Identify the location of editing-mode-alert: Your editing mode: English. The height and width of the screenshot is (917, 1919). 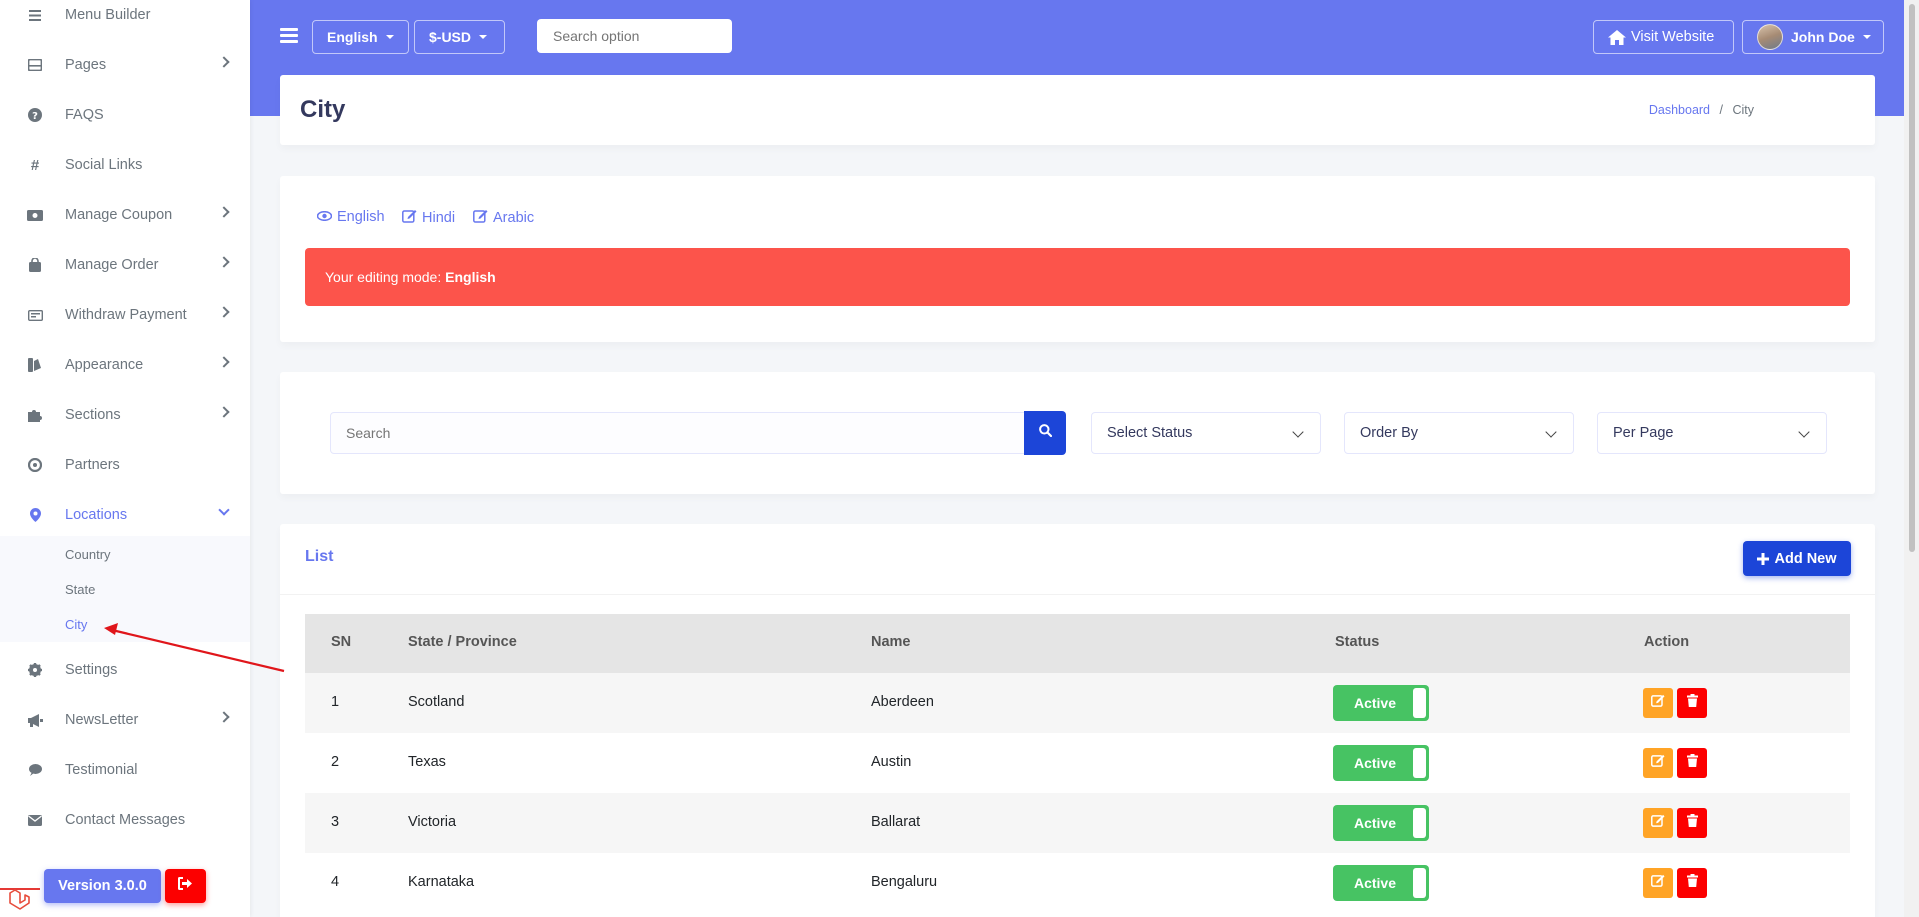
(1077, 277).